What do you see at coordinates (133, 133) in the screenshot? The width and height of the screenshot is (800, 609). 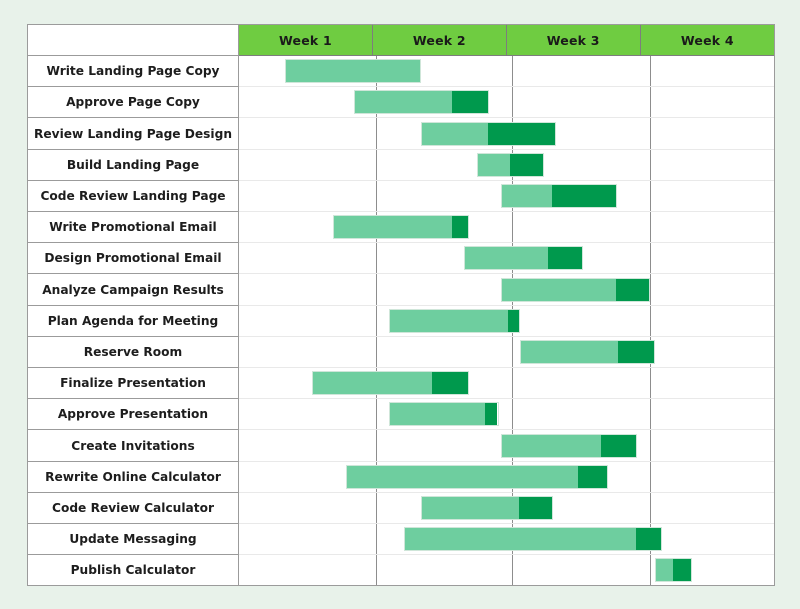 I see `task-label-cell: Review Landing Page Design` at bounding box center [133, 133].